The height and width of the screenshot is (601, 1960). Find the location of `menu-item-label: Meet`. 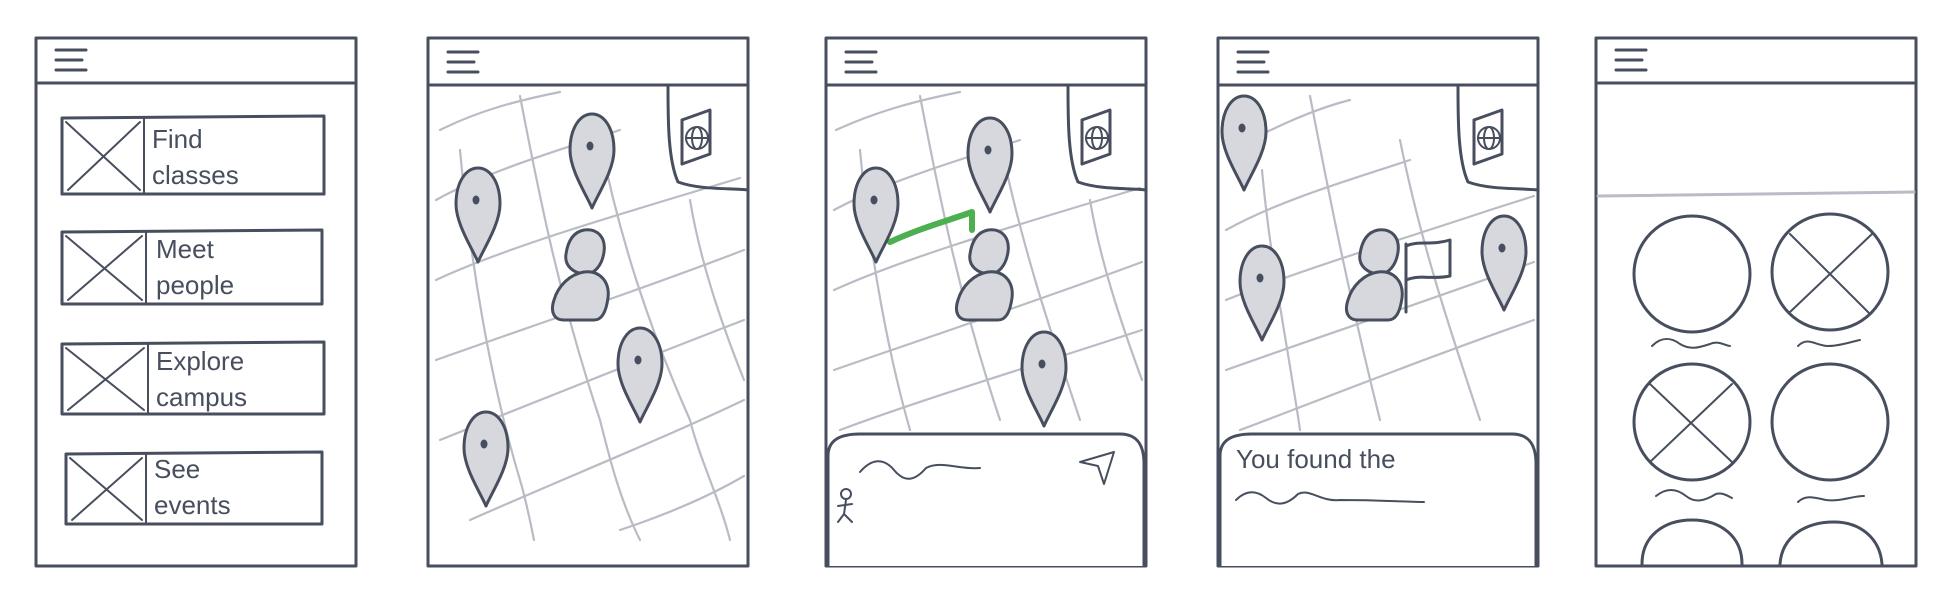

menu-item-label: Meet is located at coordinates (185, 249).